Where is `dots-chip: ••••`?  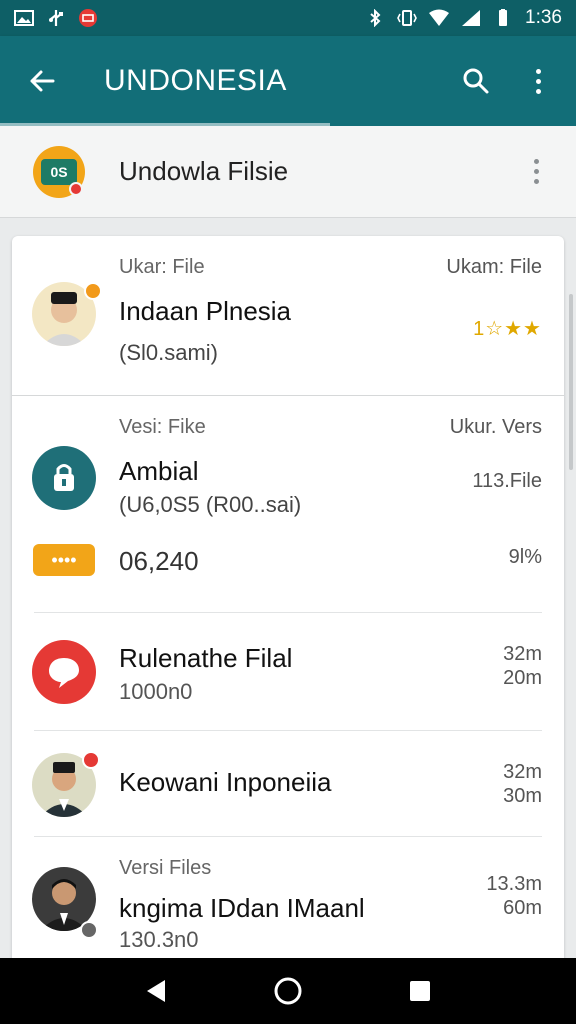
dots-chip: •••• is located at coordinates (64, 560).